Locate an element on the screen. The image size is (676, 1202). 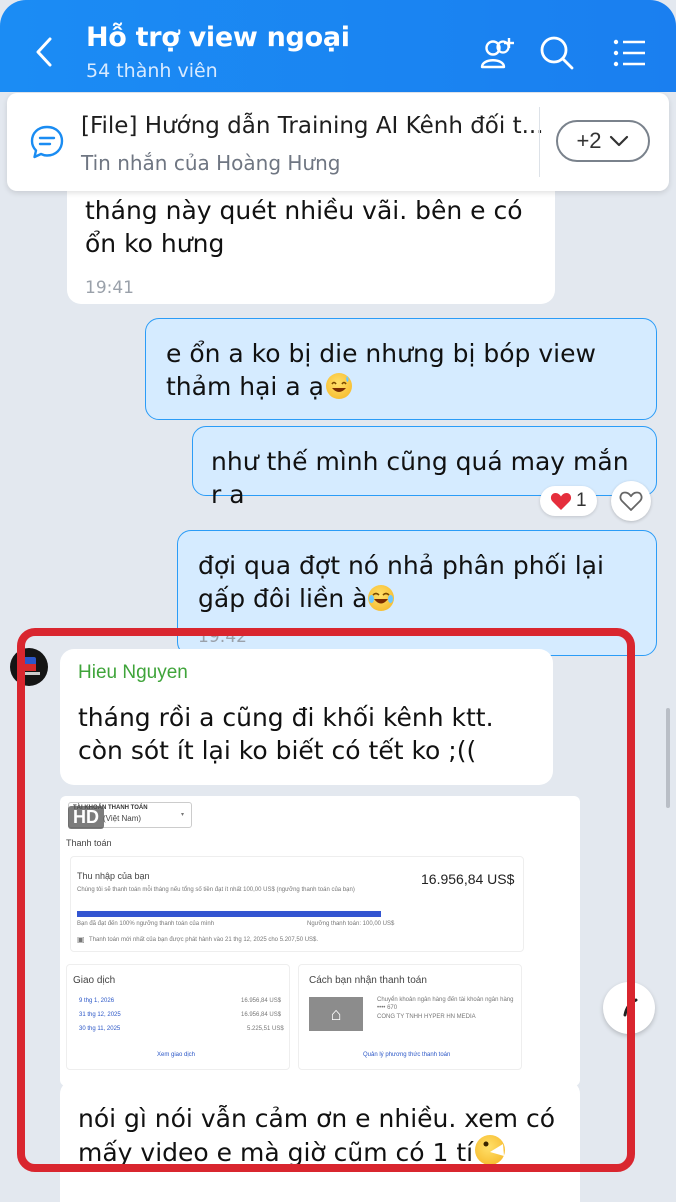
calendar-icon: ▣ is located at coordinates (81, 939).